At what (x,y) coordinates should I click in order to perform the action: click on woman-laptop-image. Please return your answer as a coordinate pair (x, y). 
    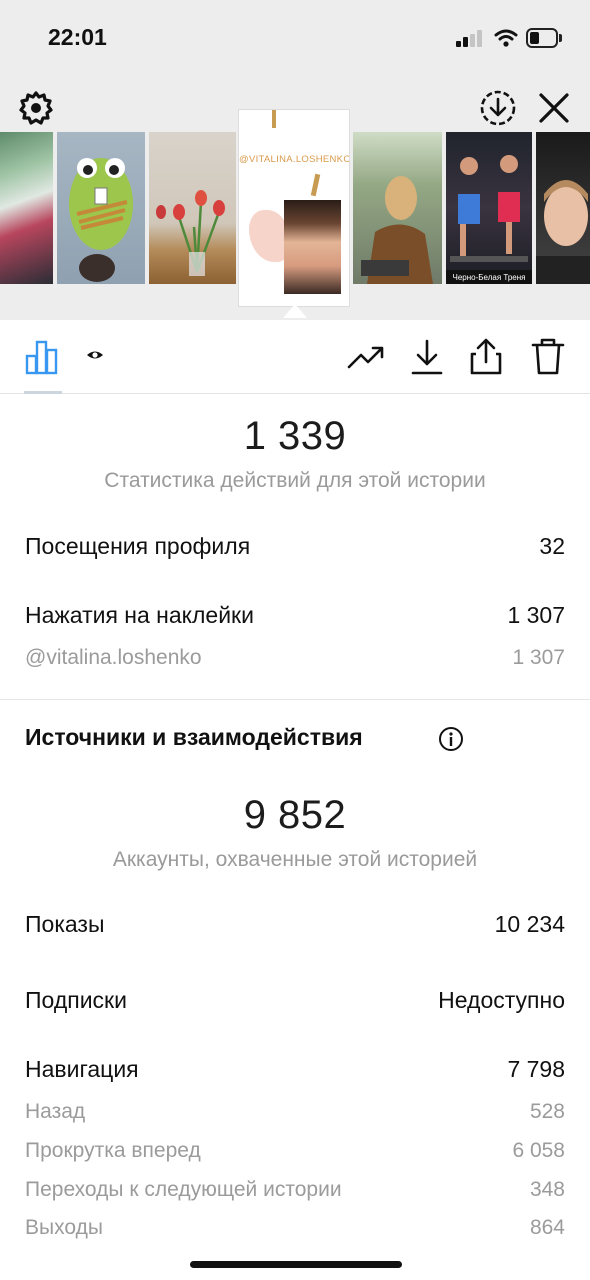
    Looking at the image, I should click on (397, 230).